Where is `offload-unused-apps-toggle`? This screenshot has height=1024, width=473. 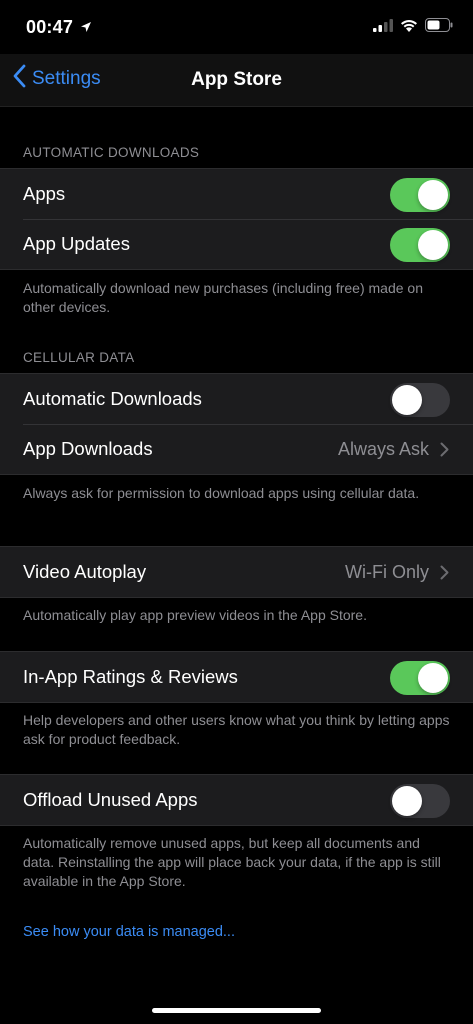 offload-unused-apps-toggle is located at coordinates (420, 801).